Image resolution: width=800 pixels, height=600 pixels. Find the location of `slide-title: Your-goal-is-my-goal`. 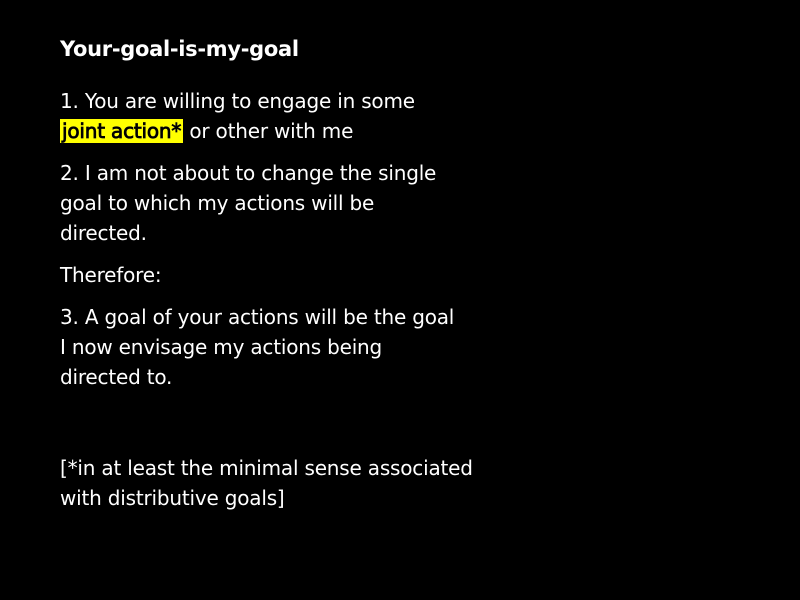

slide-title: Your-goal-is-my-goal is located at coordinates (179, 49).